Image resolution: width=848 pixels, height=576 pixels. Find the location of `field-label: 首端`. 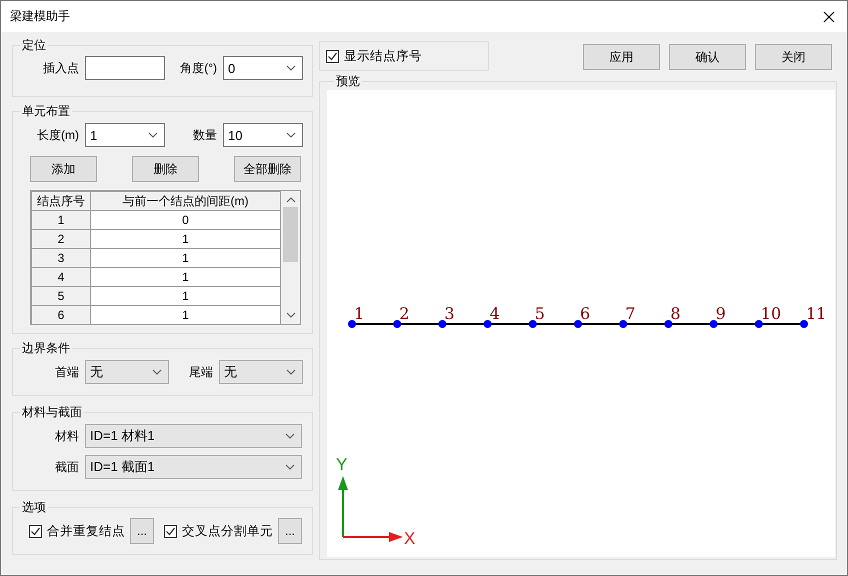

field-label: 首端 is located at coordinates (67, 372).